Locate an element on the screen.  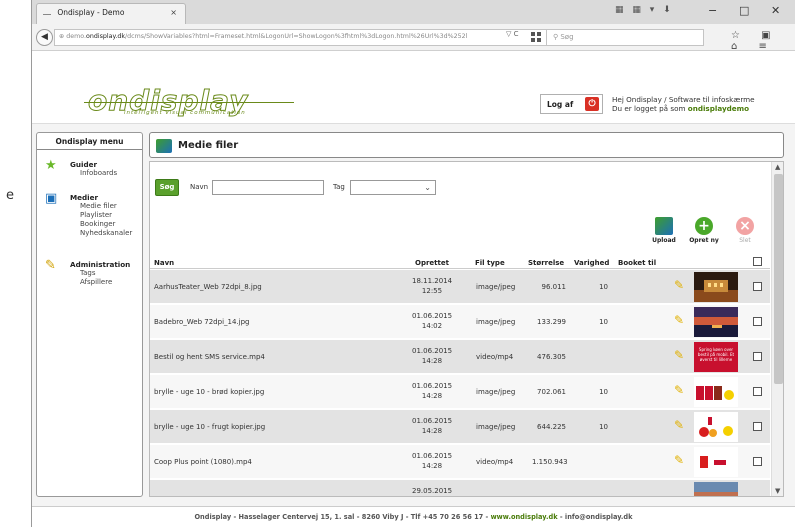
tools-icon: ✎ is located at coordinates (50, 265).